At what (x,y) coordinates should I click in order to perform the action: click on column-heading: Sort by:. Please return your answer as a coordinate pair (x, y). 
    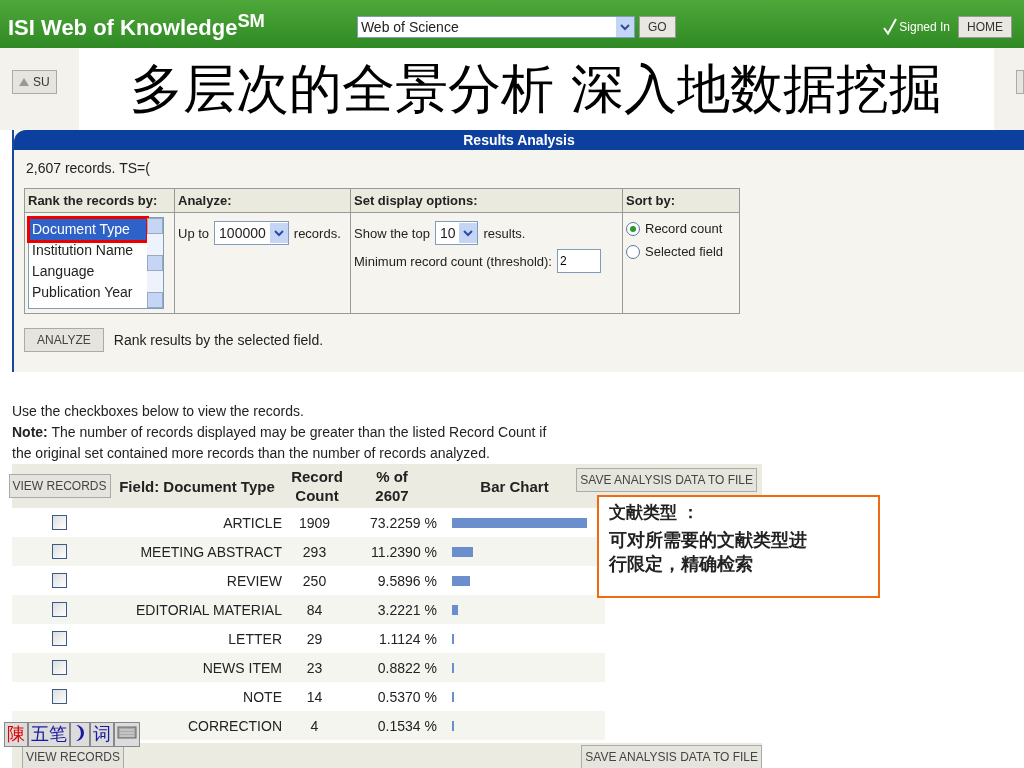
    Looking at the image, I should click on (681, 201).